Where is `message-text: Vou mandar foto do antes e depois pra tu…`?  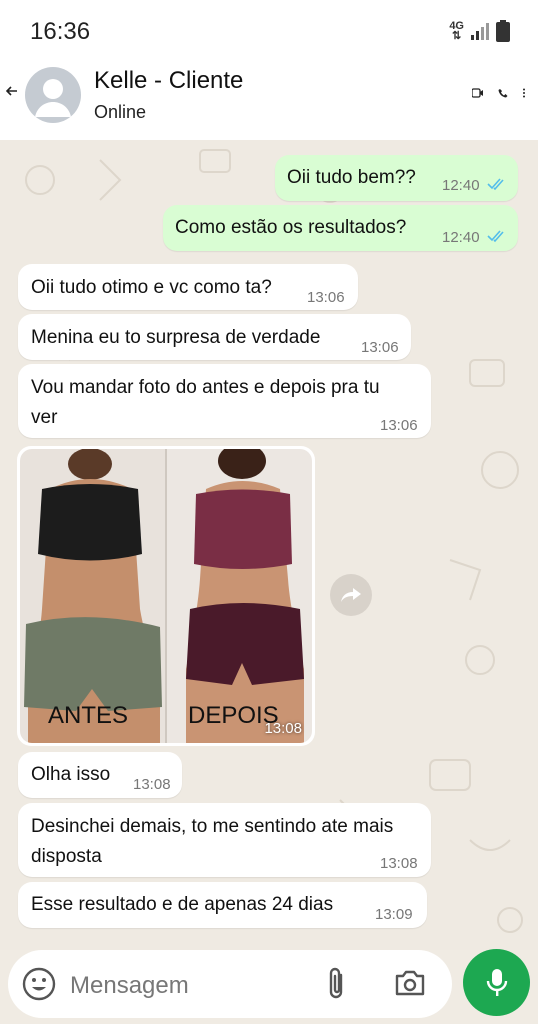
message-text: Vou mandar foto do antes e depois pra tu… is located at coordinates (205, 402).